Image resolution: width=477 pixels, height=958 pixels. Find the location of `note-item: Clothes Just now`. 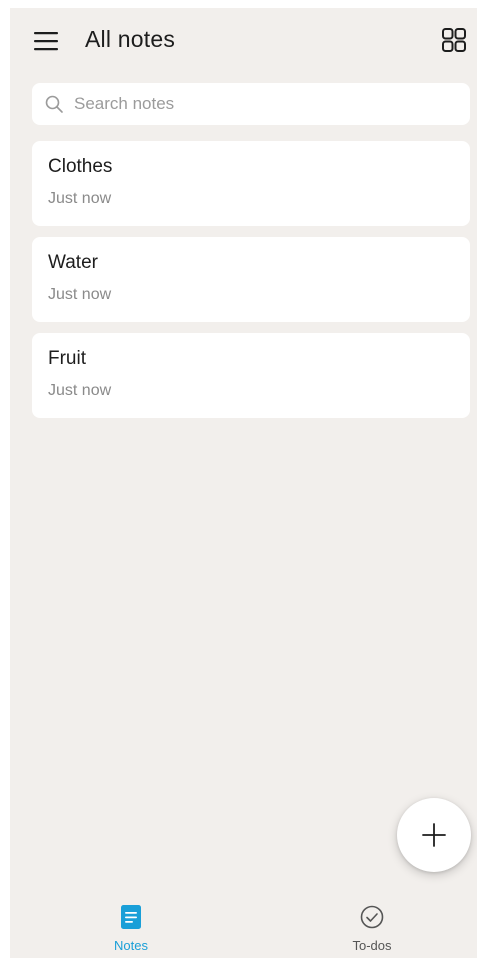

note-item: Clothes Just now is located at coordinates (251, 183).